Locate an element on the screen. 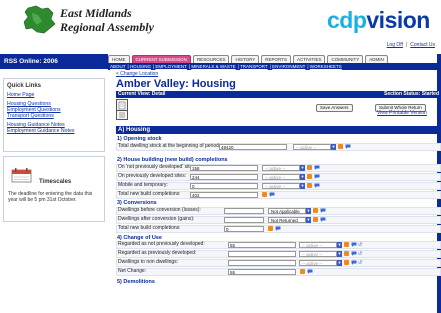 The width and height of the screenshot is (441, 313). section-header: A) Housing is located at coordinates (278, 130).